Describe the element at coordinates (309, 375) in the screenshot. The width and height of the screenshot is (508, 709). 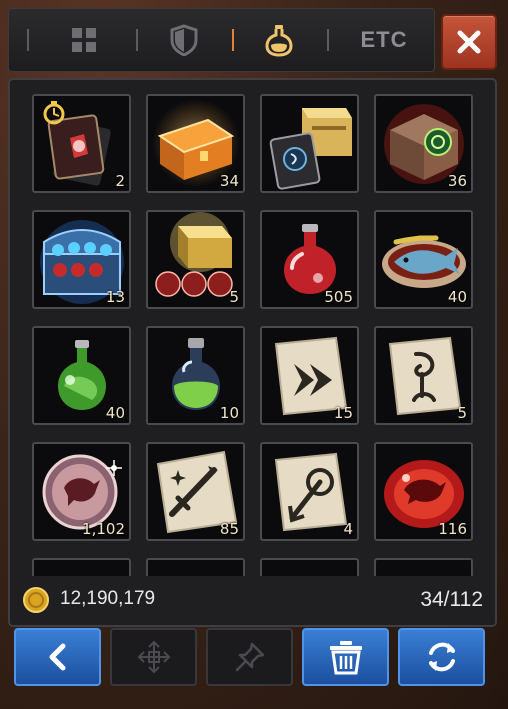
I see `item-slot: 15` at that location.